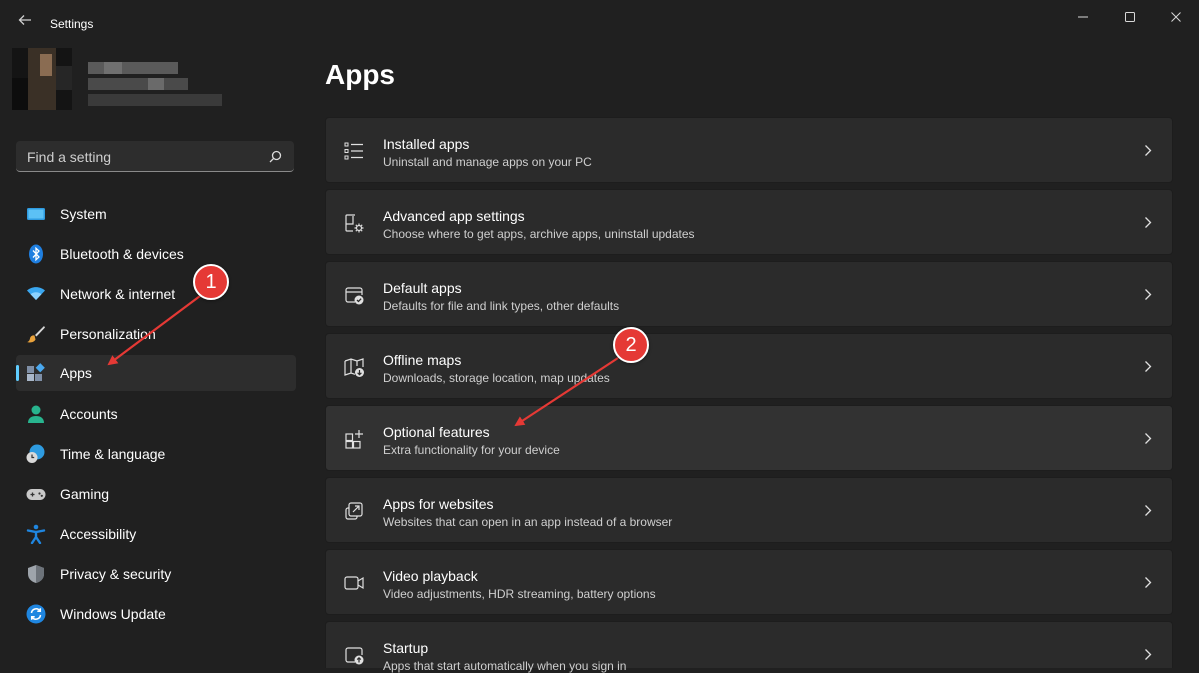 This screenshot has height=673, width=1199. Describe the element at coordinates (363, 361) in the screenshot. I see `annotation-arrows` at that location.